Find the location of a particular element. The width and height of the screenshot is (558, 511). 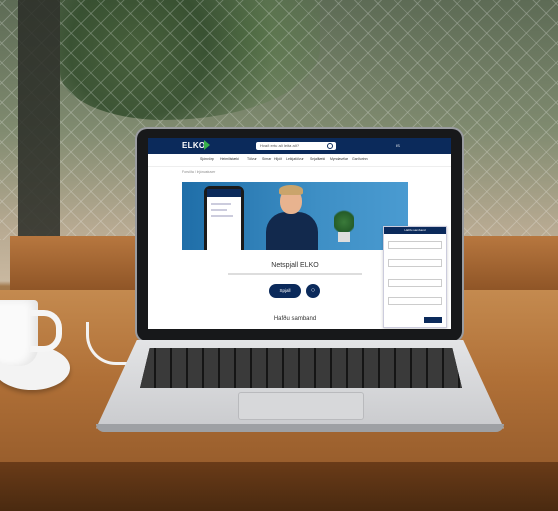

language-switch: IS is located at coordinates (398, 145).